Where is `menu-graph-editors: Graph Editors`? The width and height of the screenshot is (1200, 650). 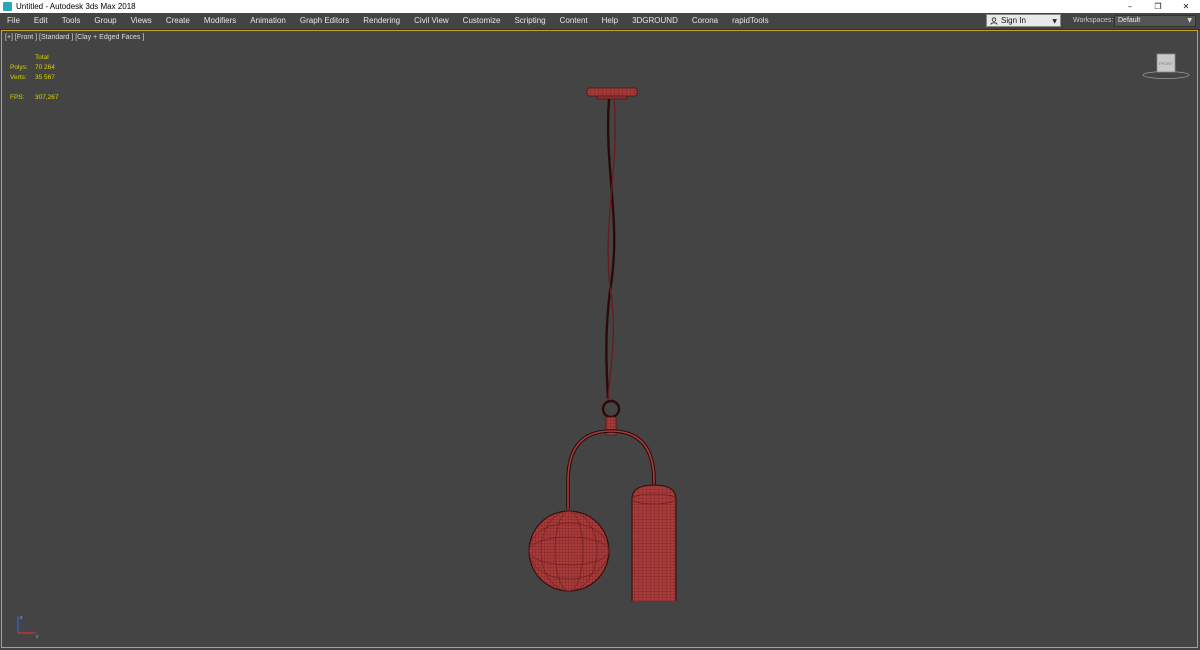
menu-graph-editors: Graph Editors is located at coordinates (324, 21).